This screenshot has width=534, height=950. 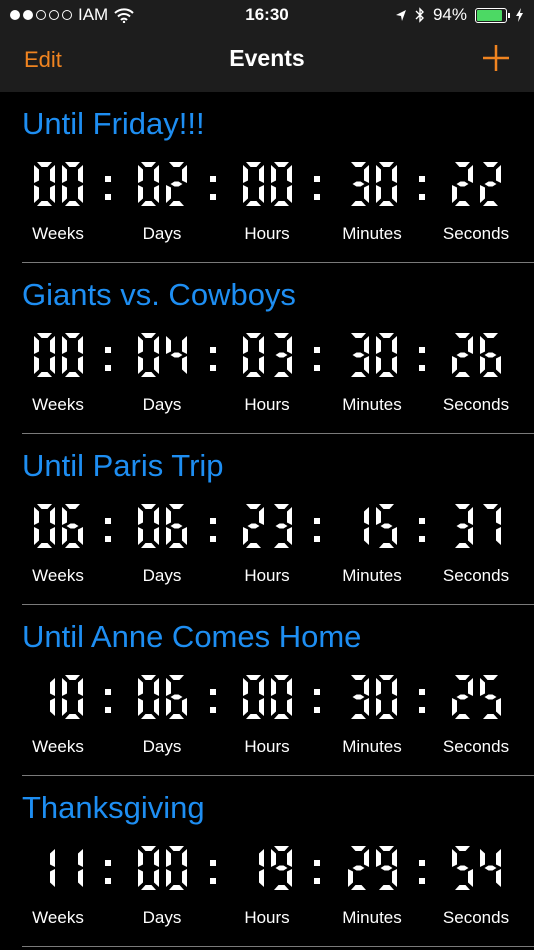 What do you see at coordinates (267, 58) in the screenshot?
I see `page-title: Events` at bounding box center [267, 58].